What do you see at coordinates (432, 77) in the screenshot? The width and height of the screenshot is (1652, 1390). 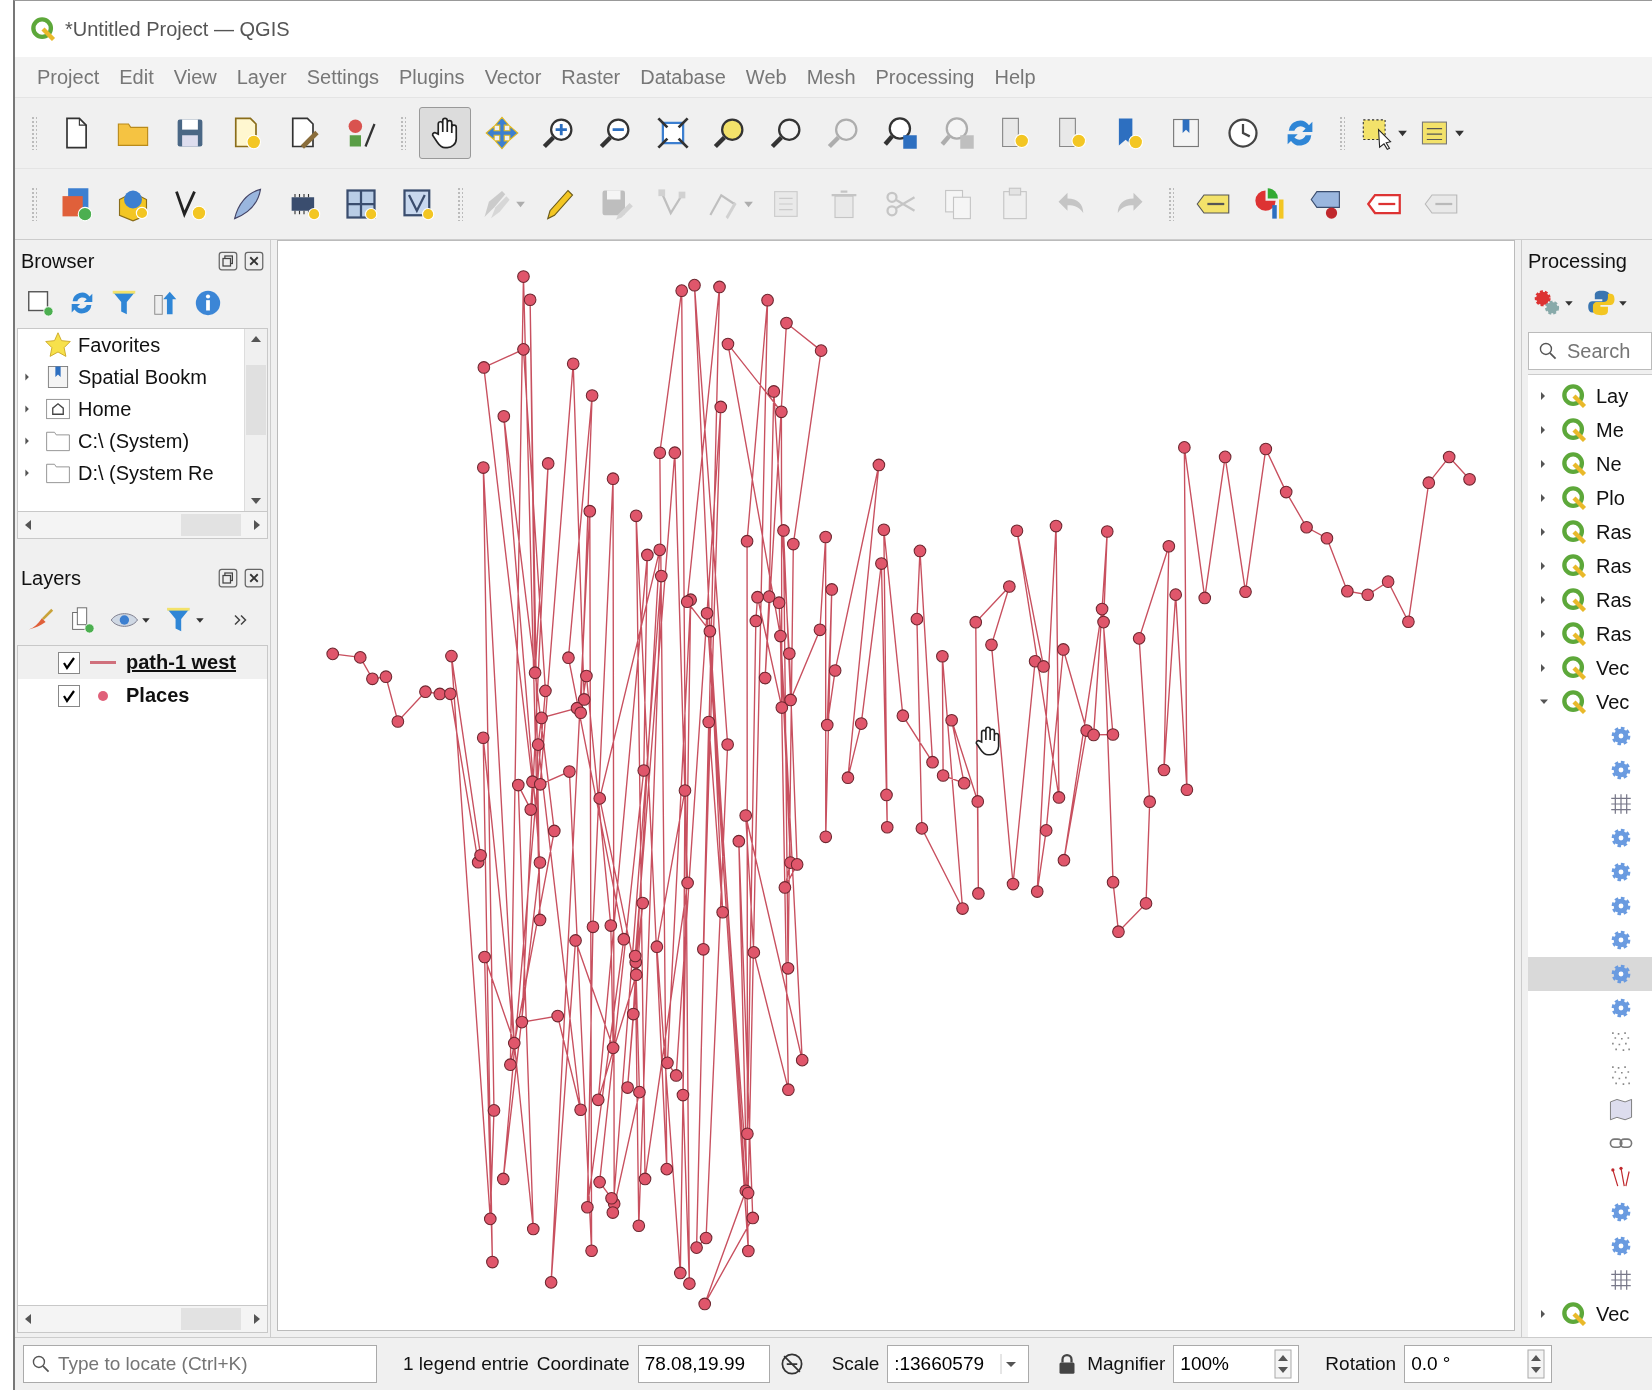 I see `menu-item: Plugins` at bounding box center [432, 77].